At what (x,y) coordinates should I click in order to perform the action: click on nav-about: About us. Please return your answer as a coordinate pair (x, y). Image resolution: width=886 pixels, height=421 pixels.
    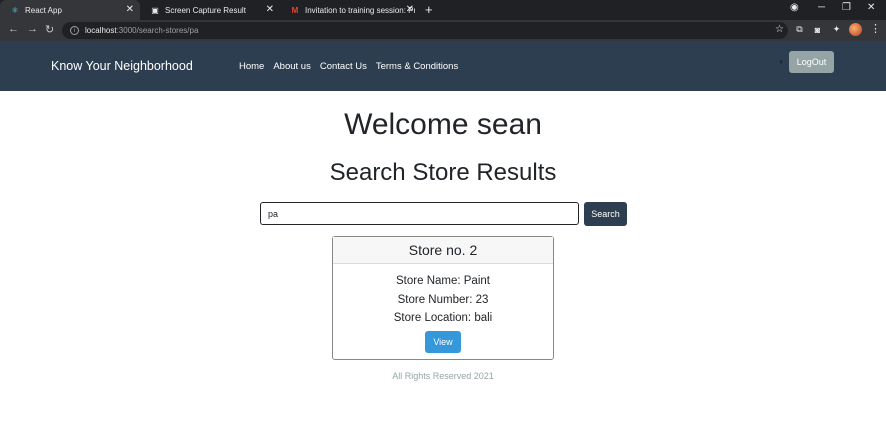
    Looking at the image, I should click on (292, 66).